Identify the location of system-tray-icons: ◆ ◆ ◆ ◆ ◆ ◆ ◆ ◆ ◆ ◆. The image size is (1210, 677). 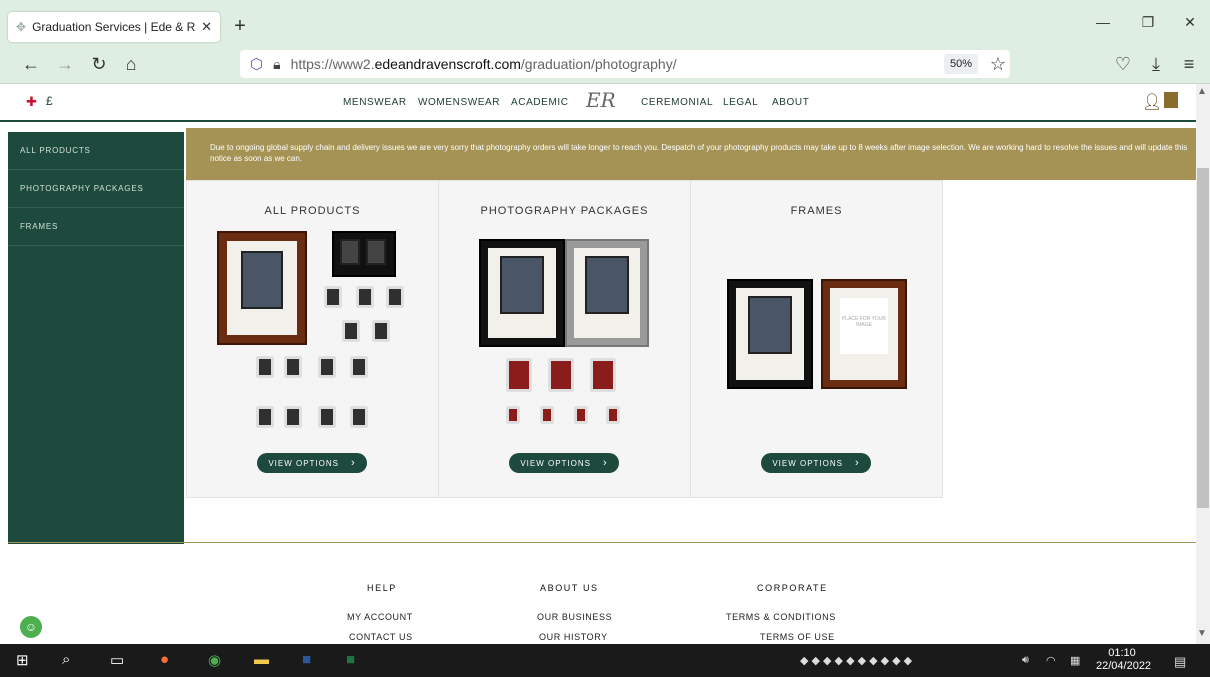
(856, 660).